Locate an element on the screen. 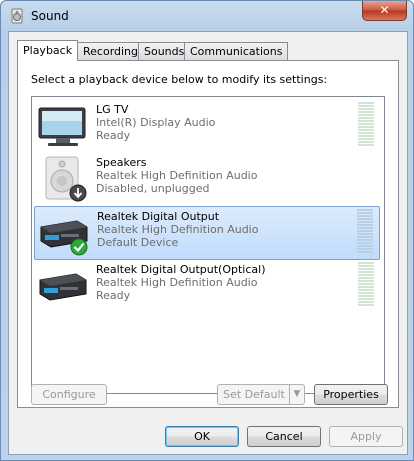  set-default-label: Set Default is located at coordinates (254, 394).